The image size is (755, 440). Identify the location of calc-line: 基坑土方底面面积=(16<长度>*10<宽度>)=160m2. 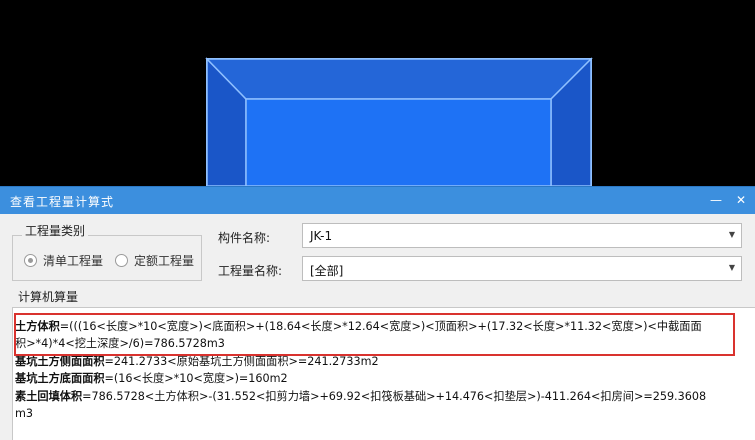
(151, 379).